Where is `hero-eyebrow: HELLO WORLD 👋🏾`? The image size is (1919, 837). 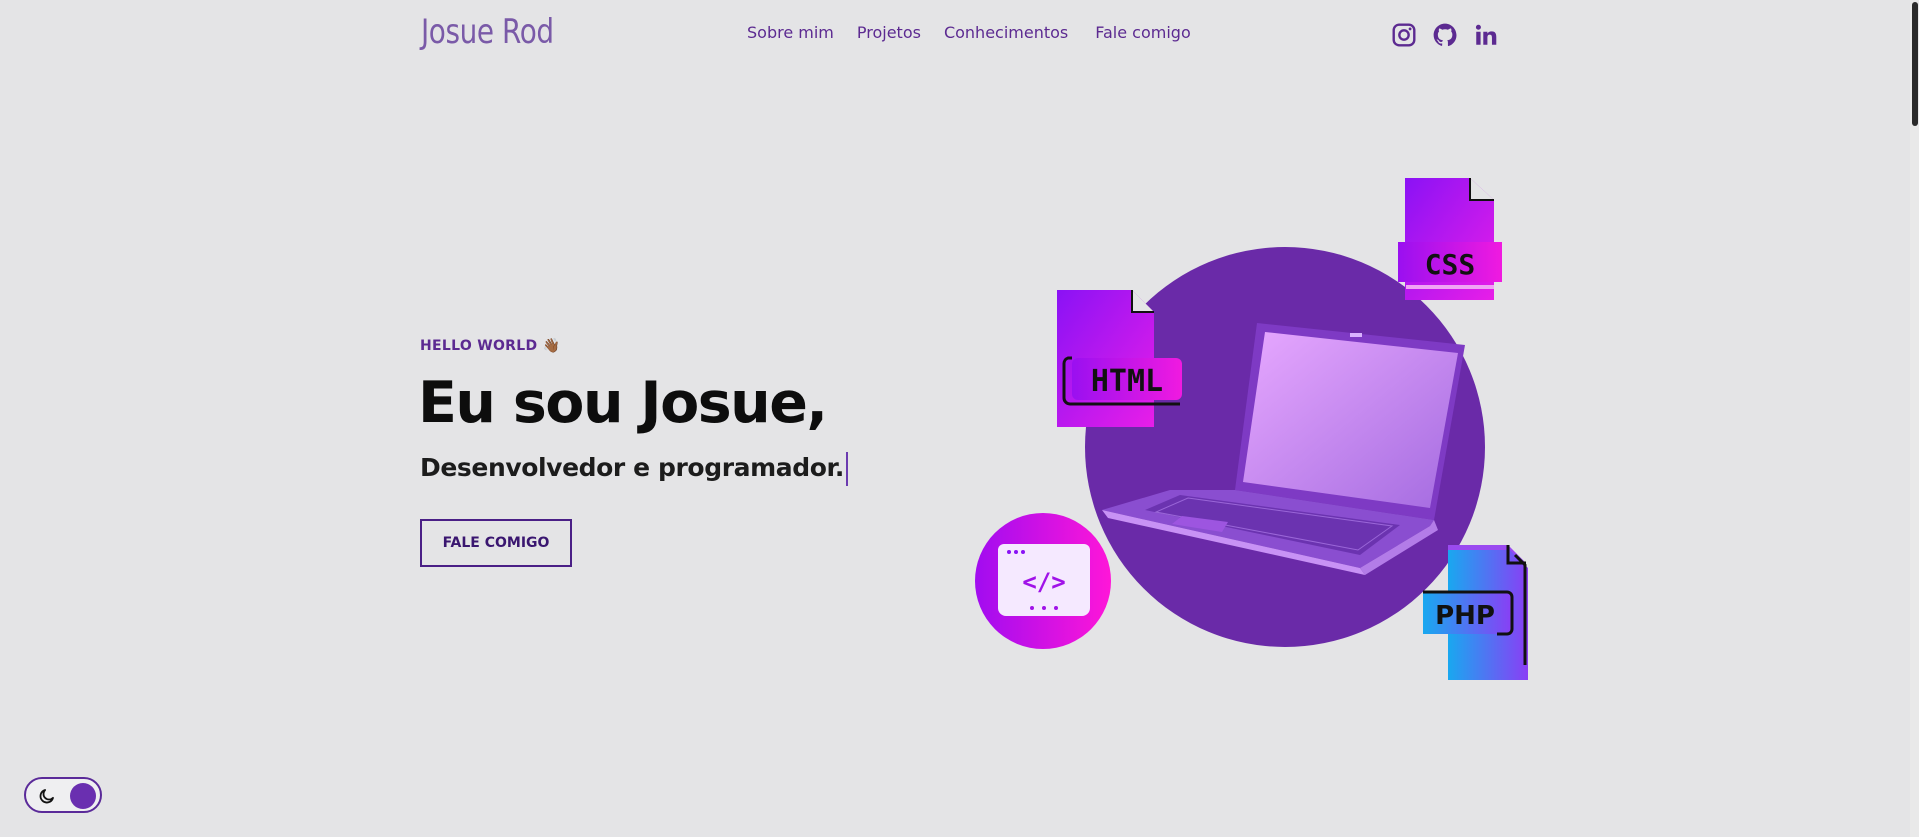 hero-eyebrow: HELLO WORLD 👋🏾 is located at coordinates (490, 346).